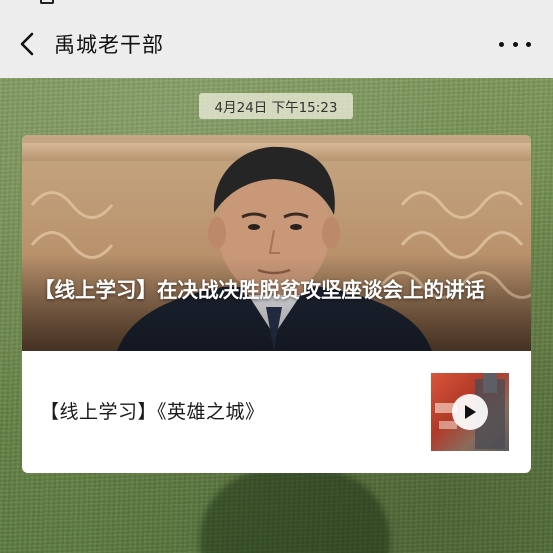  What do you see at coordinates (109, 45) in the screenshot?
I see `page-title: 禹城老干部` at bounding box center [109, 45].